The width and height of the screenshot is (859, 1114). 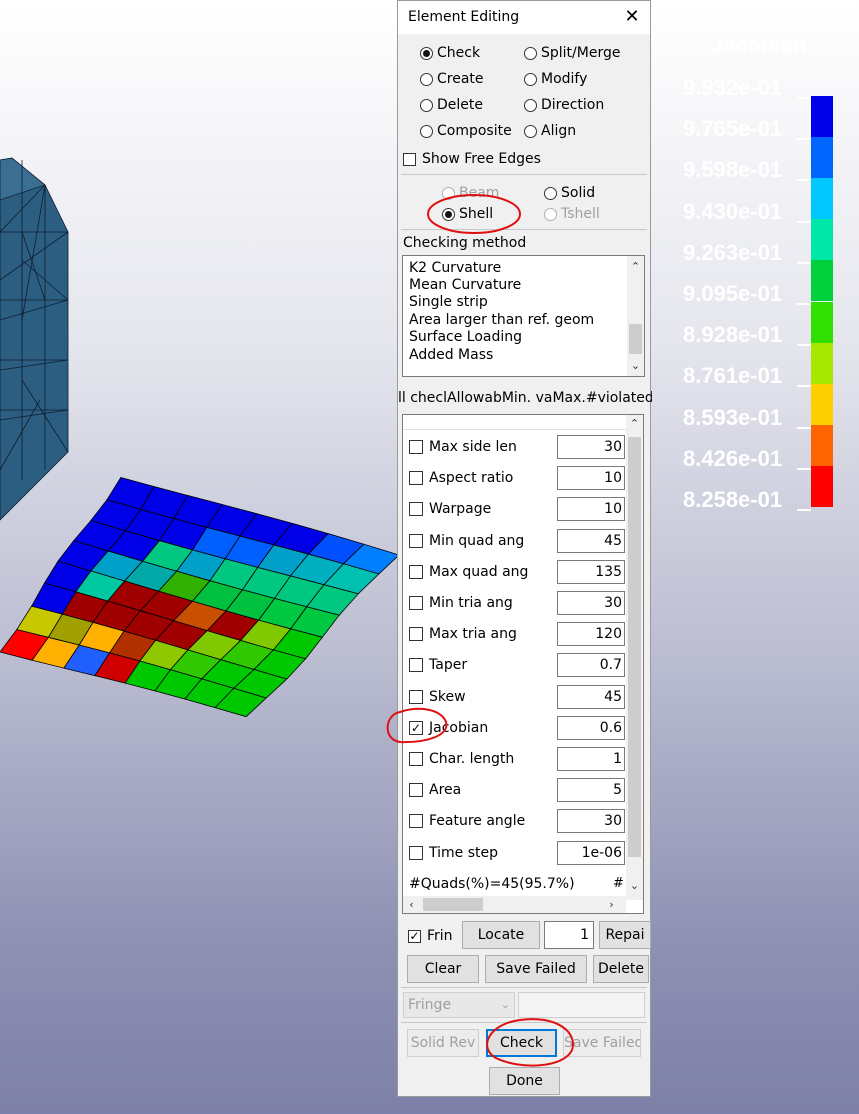 I want to click on check-row: Min quad ang 45, so click(x=514, y=541).